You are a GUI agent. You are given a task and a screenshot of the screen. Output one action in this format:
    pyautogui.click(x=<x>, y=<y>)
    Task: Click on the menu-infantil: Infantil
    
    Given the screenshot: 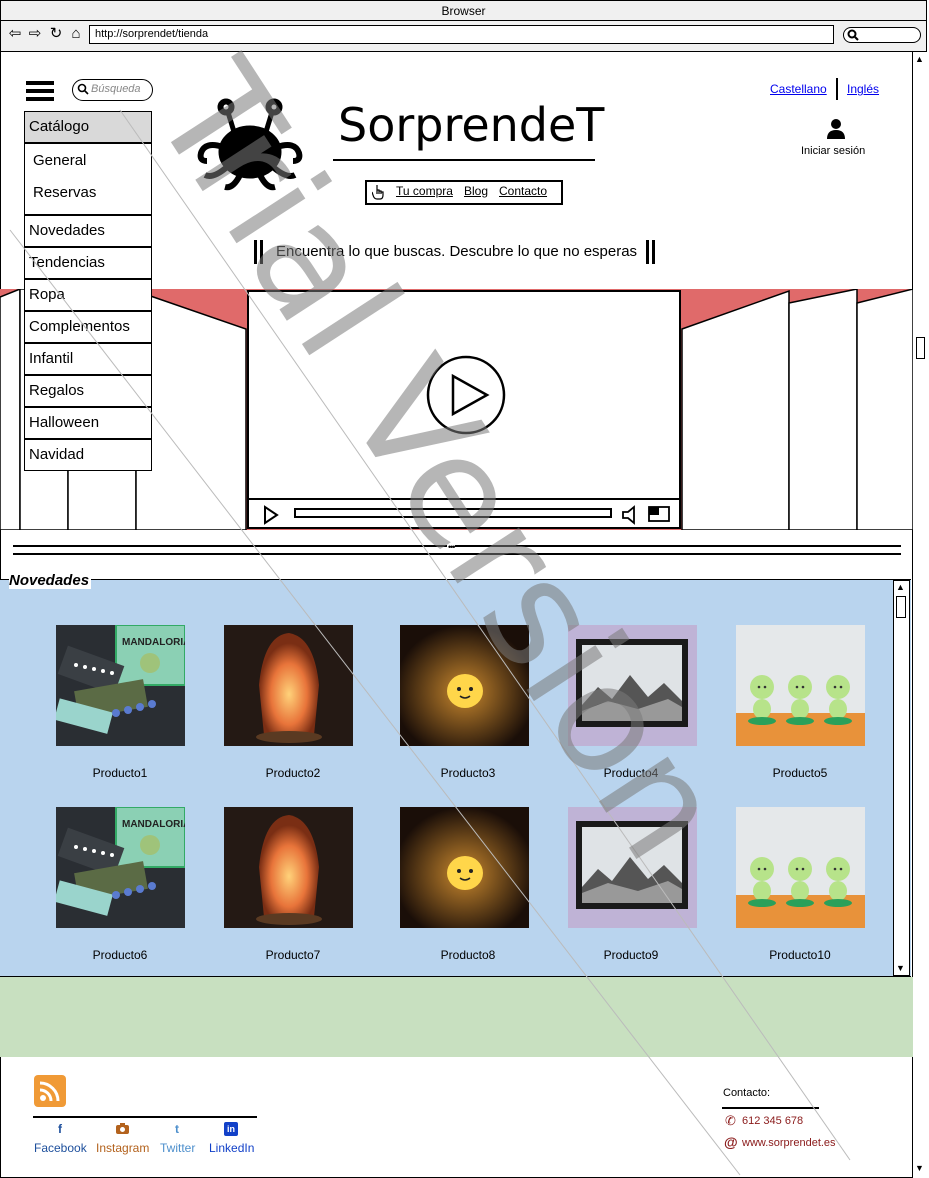 What is the action you would take?
    pyautogui.click(x=88, y=359)
    